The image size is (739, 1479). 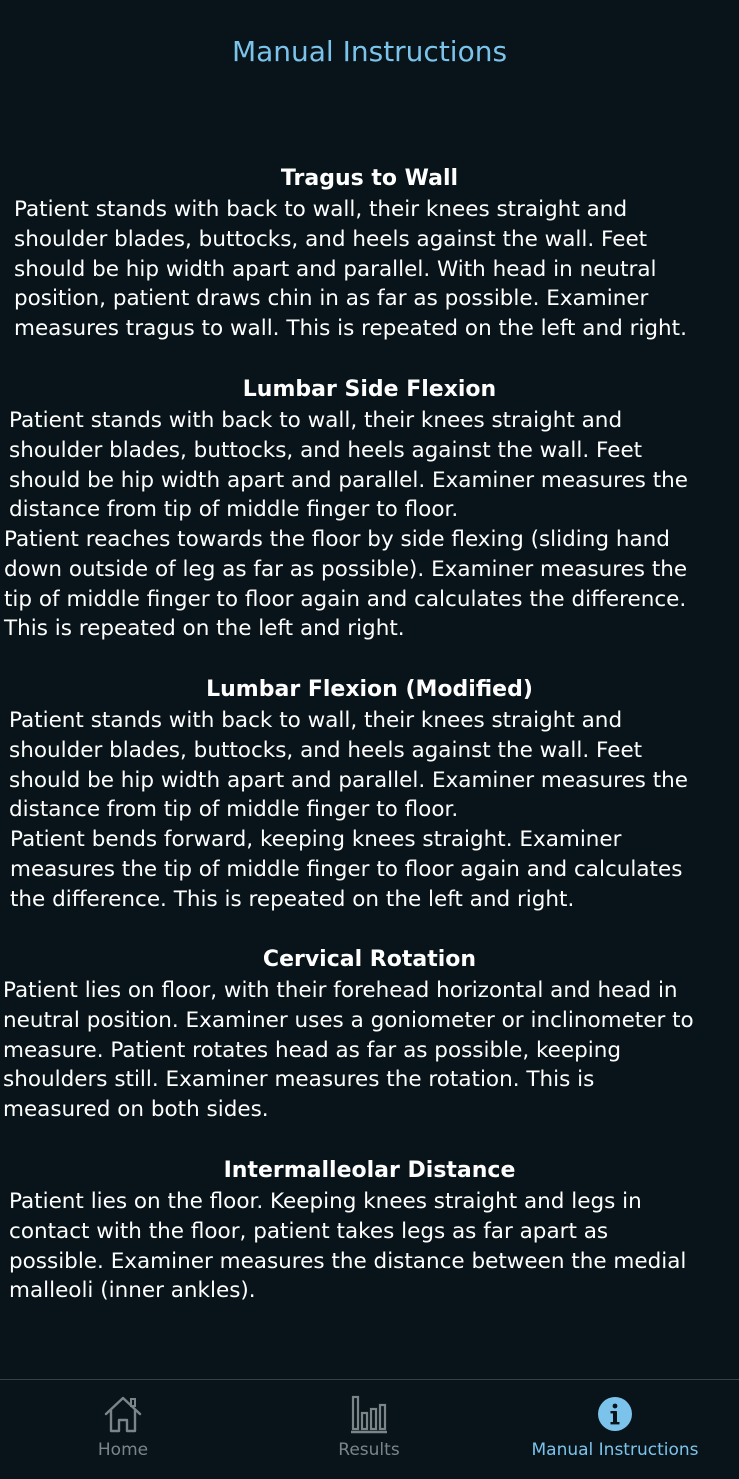 I want to click on tab-bar: Home Results Manual Instructions, so click(x=369, y=1429).